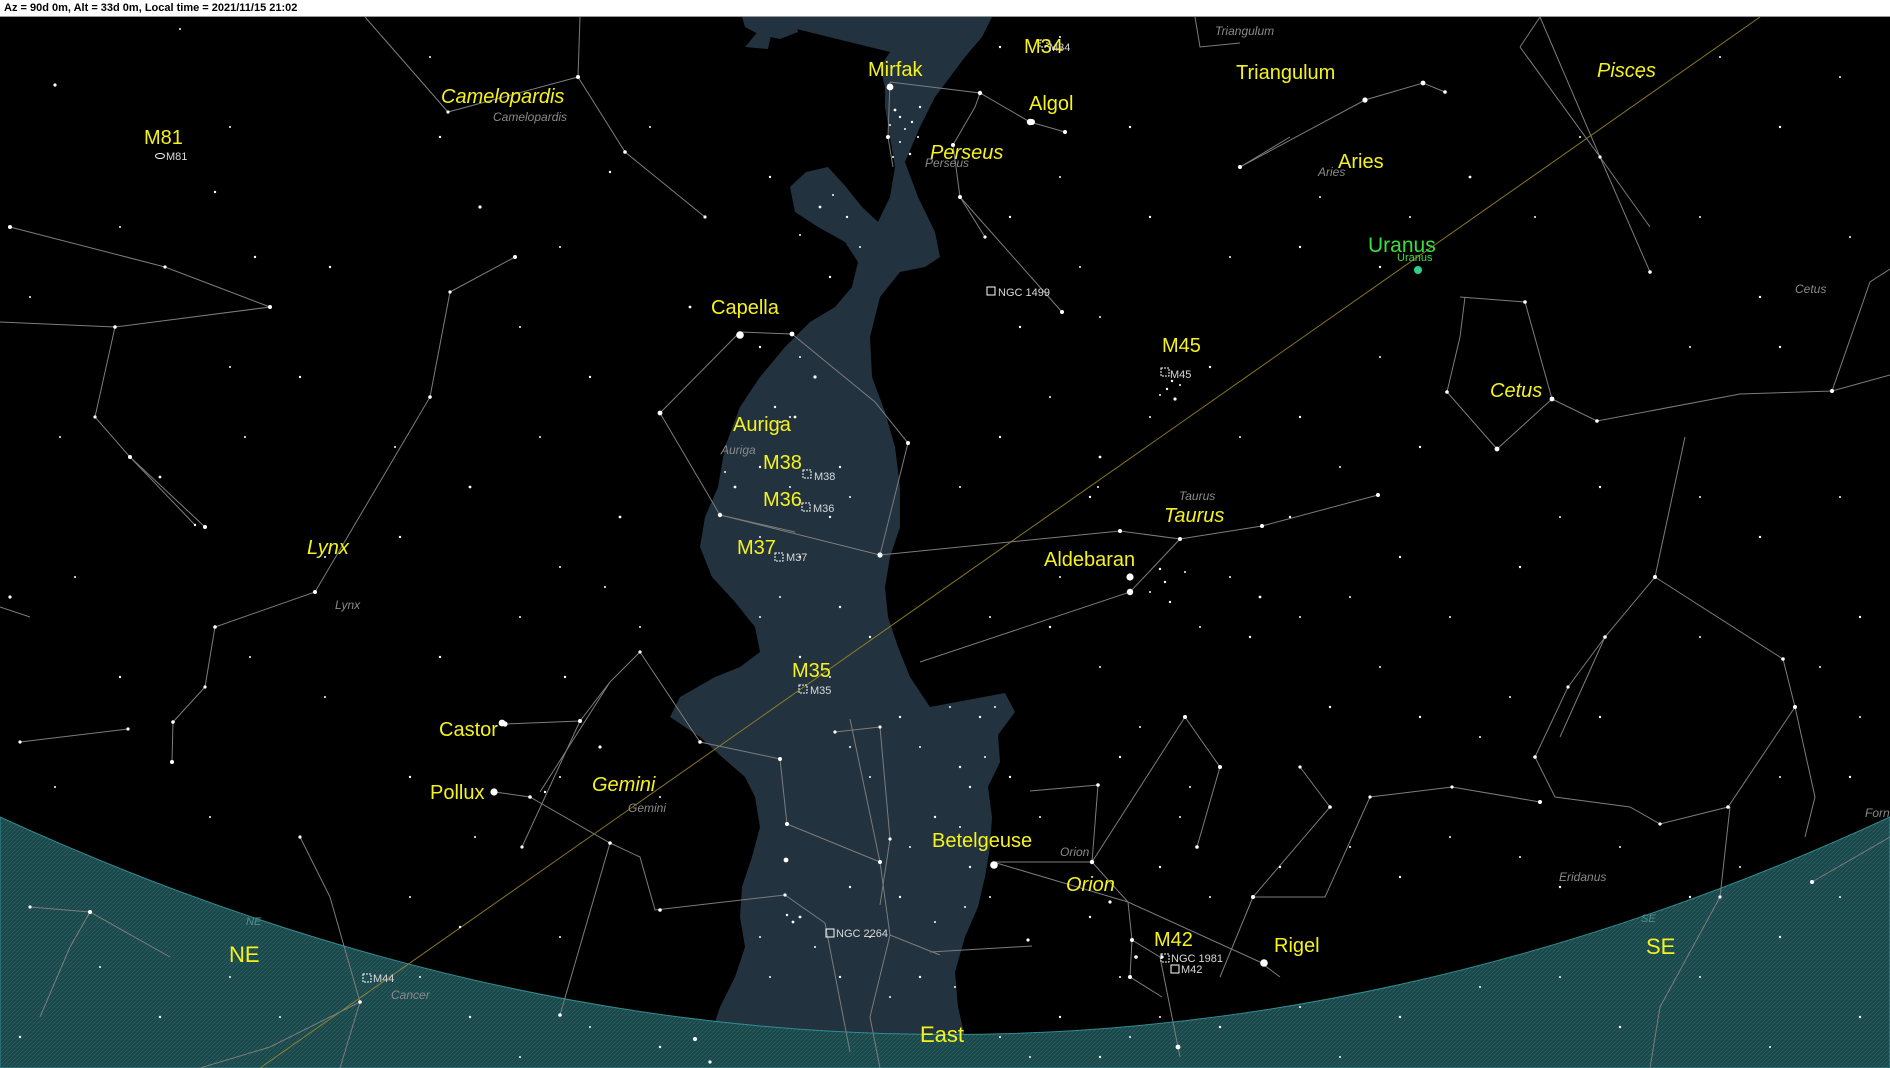 This screenshot has height=1068, width=1890. Describe the element at coordinates (1075, 852) in the screenshot. I see `label-orion-small: Orion` at that location.